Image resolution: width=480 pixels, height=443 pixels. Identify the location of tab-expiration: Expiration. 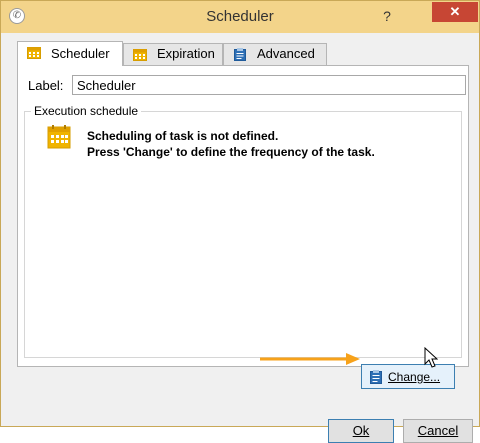
(173, 54).